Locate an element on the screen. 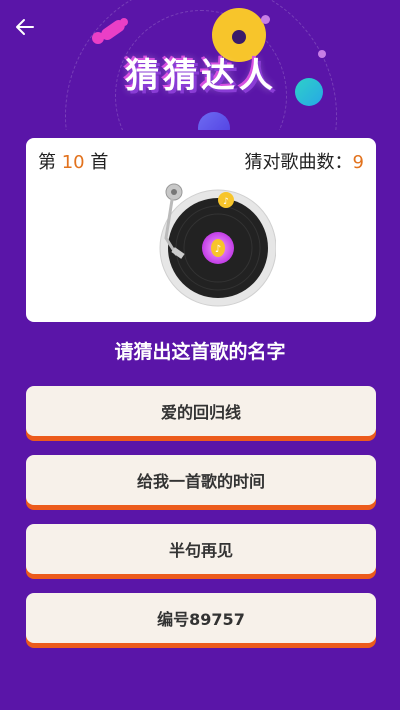 The image size is (400, 710). level-prefix: 第 is located at coordinates (47, 162).